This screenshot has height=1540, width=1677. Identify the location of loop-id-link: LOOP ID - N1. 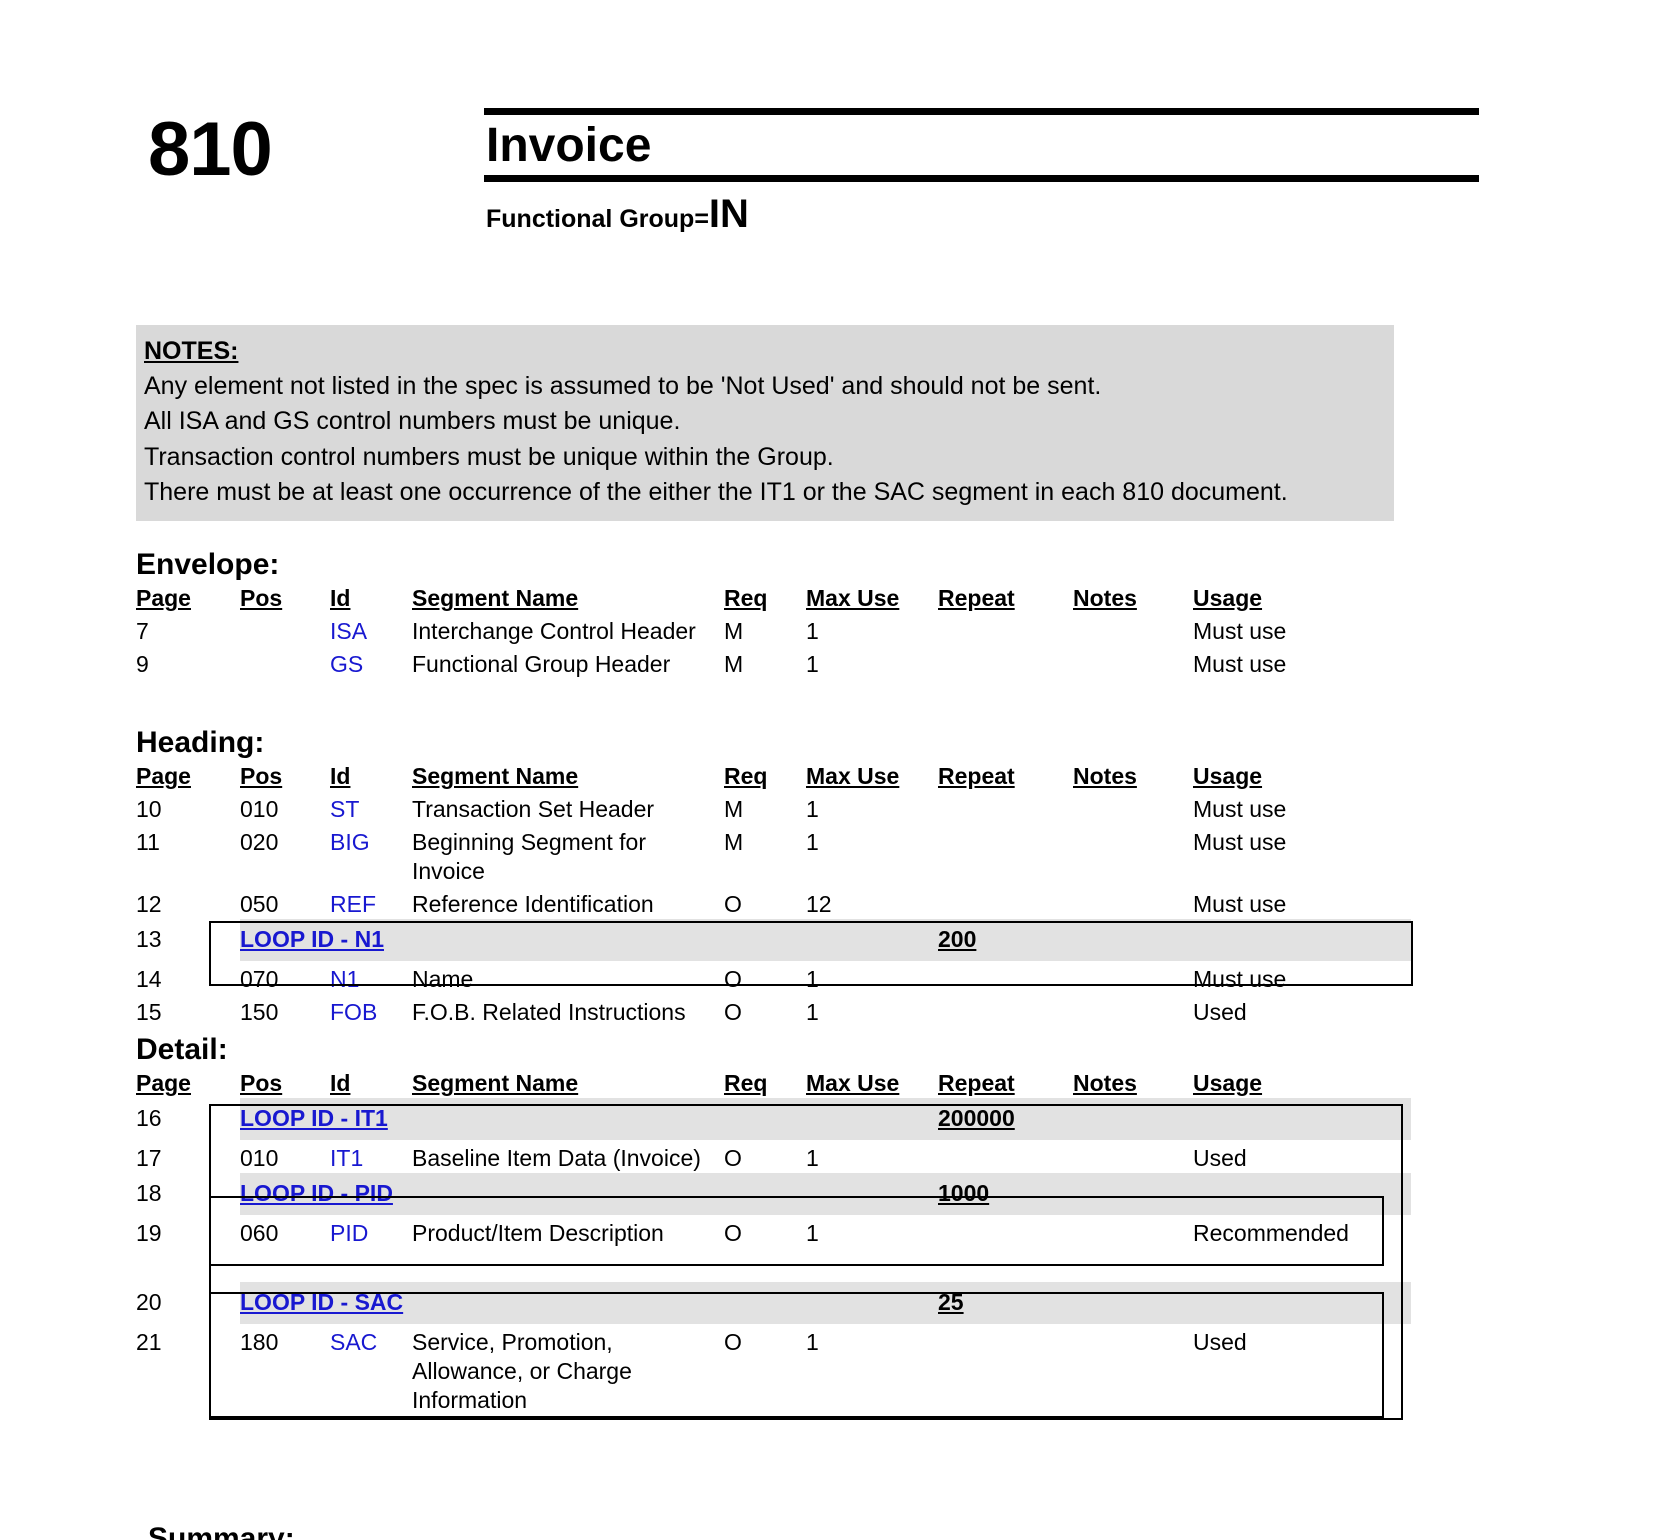
(312, 939).